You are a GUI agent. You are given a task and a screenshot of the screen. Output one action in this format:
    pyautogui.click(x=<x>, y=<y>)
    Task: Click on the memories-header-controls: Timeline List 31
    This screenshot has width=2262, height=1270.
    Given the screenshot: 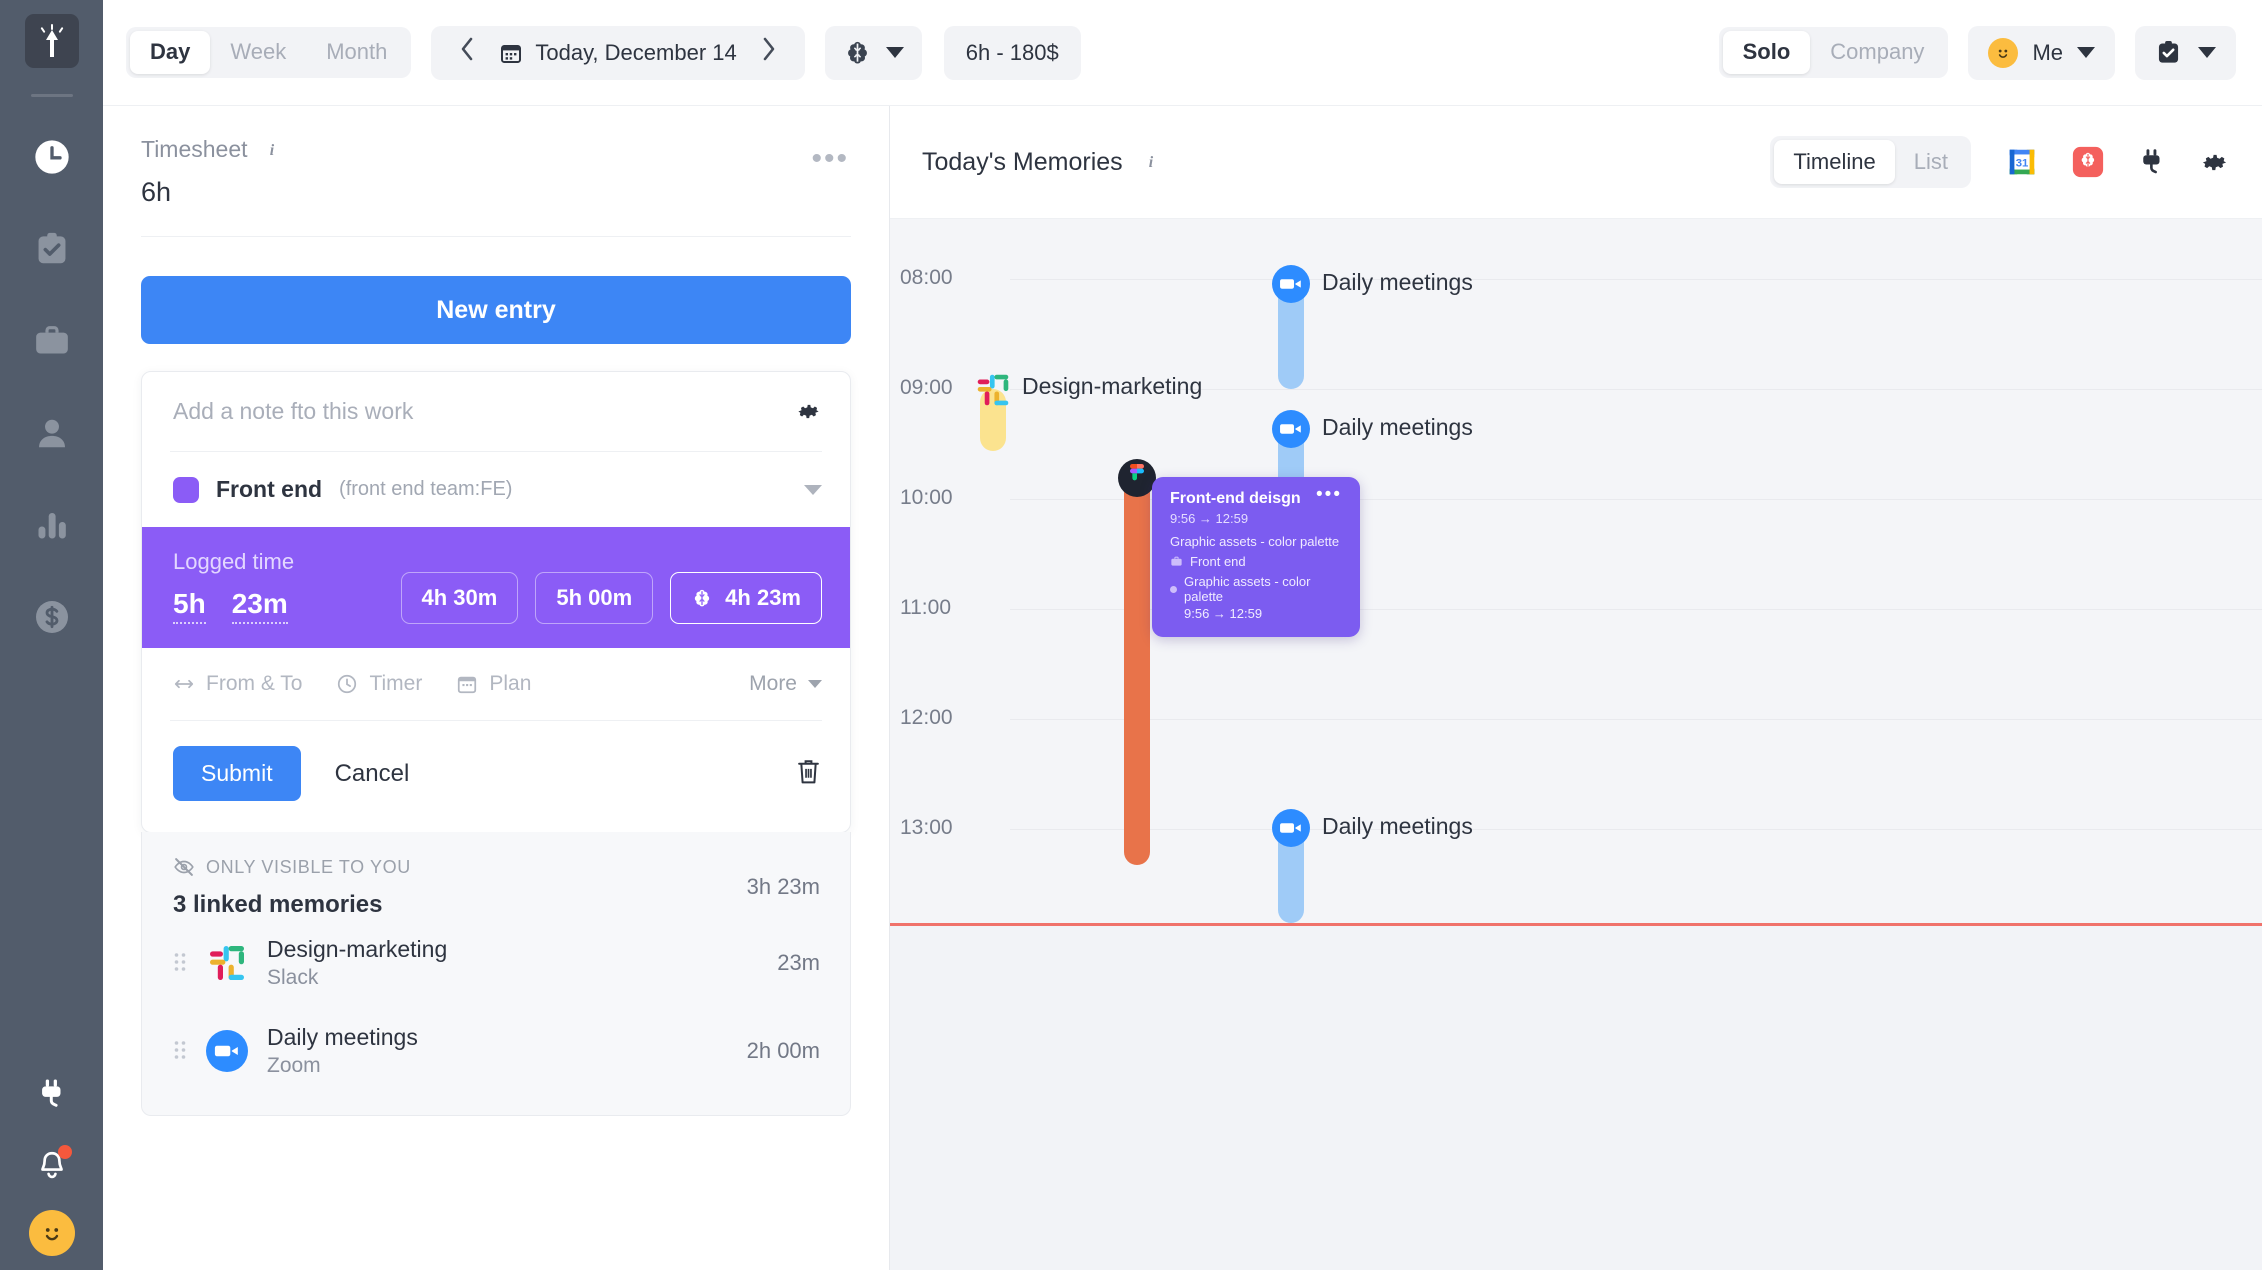 What is the action you would take?
    pyautogui.click(x=2000, y=162)
    